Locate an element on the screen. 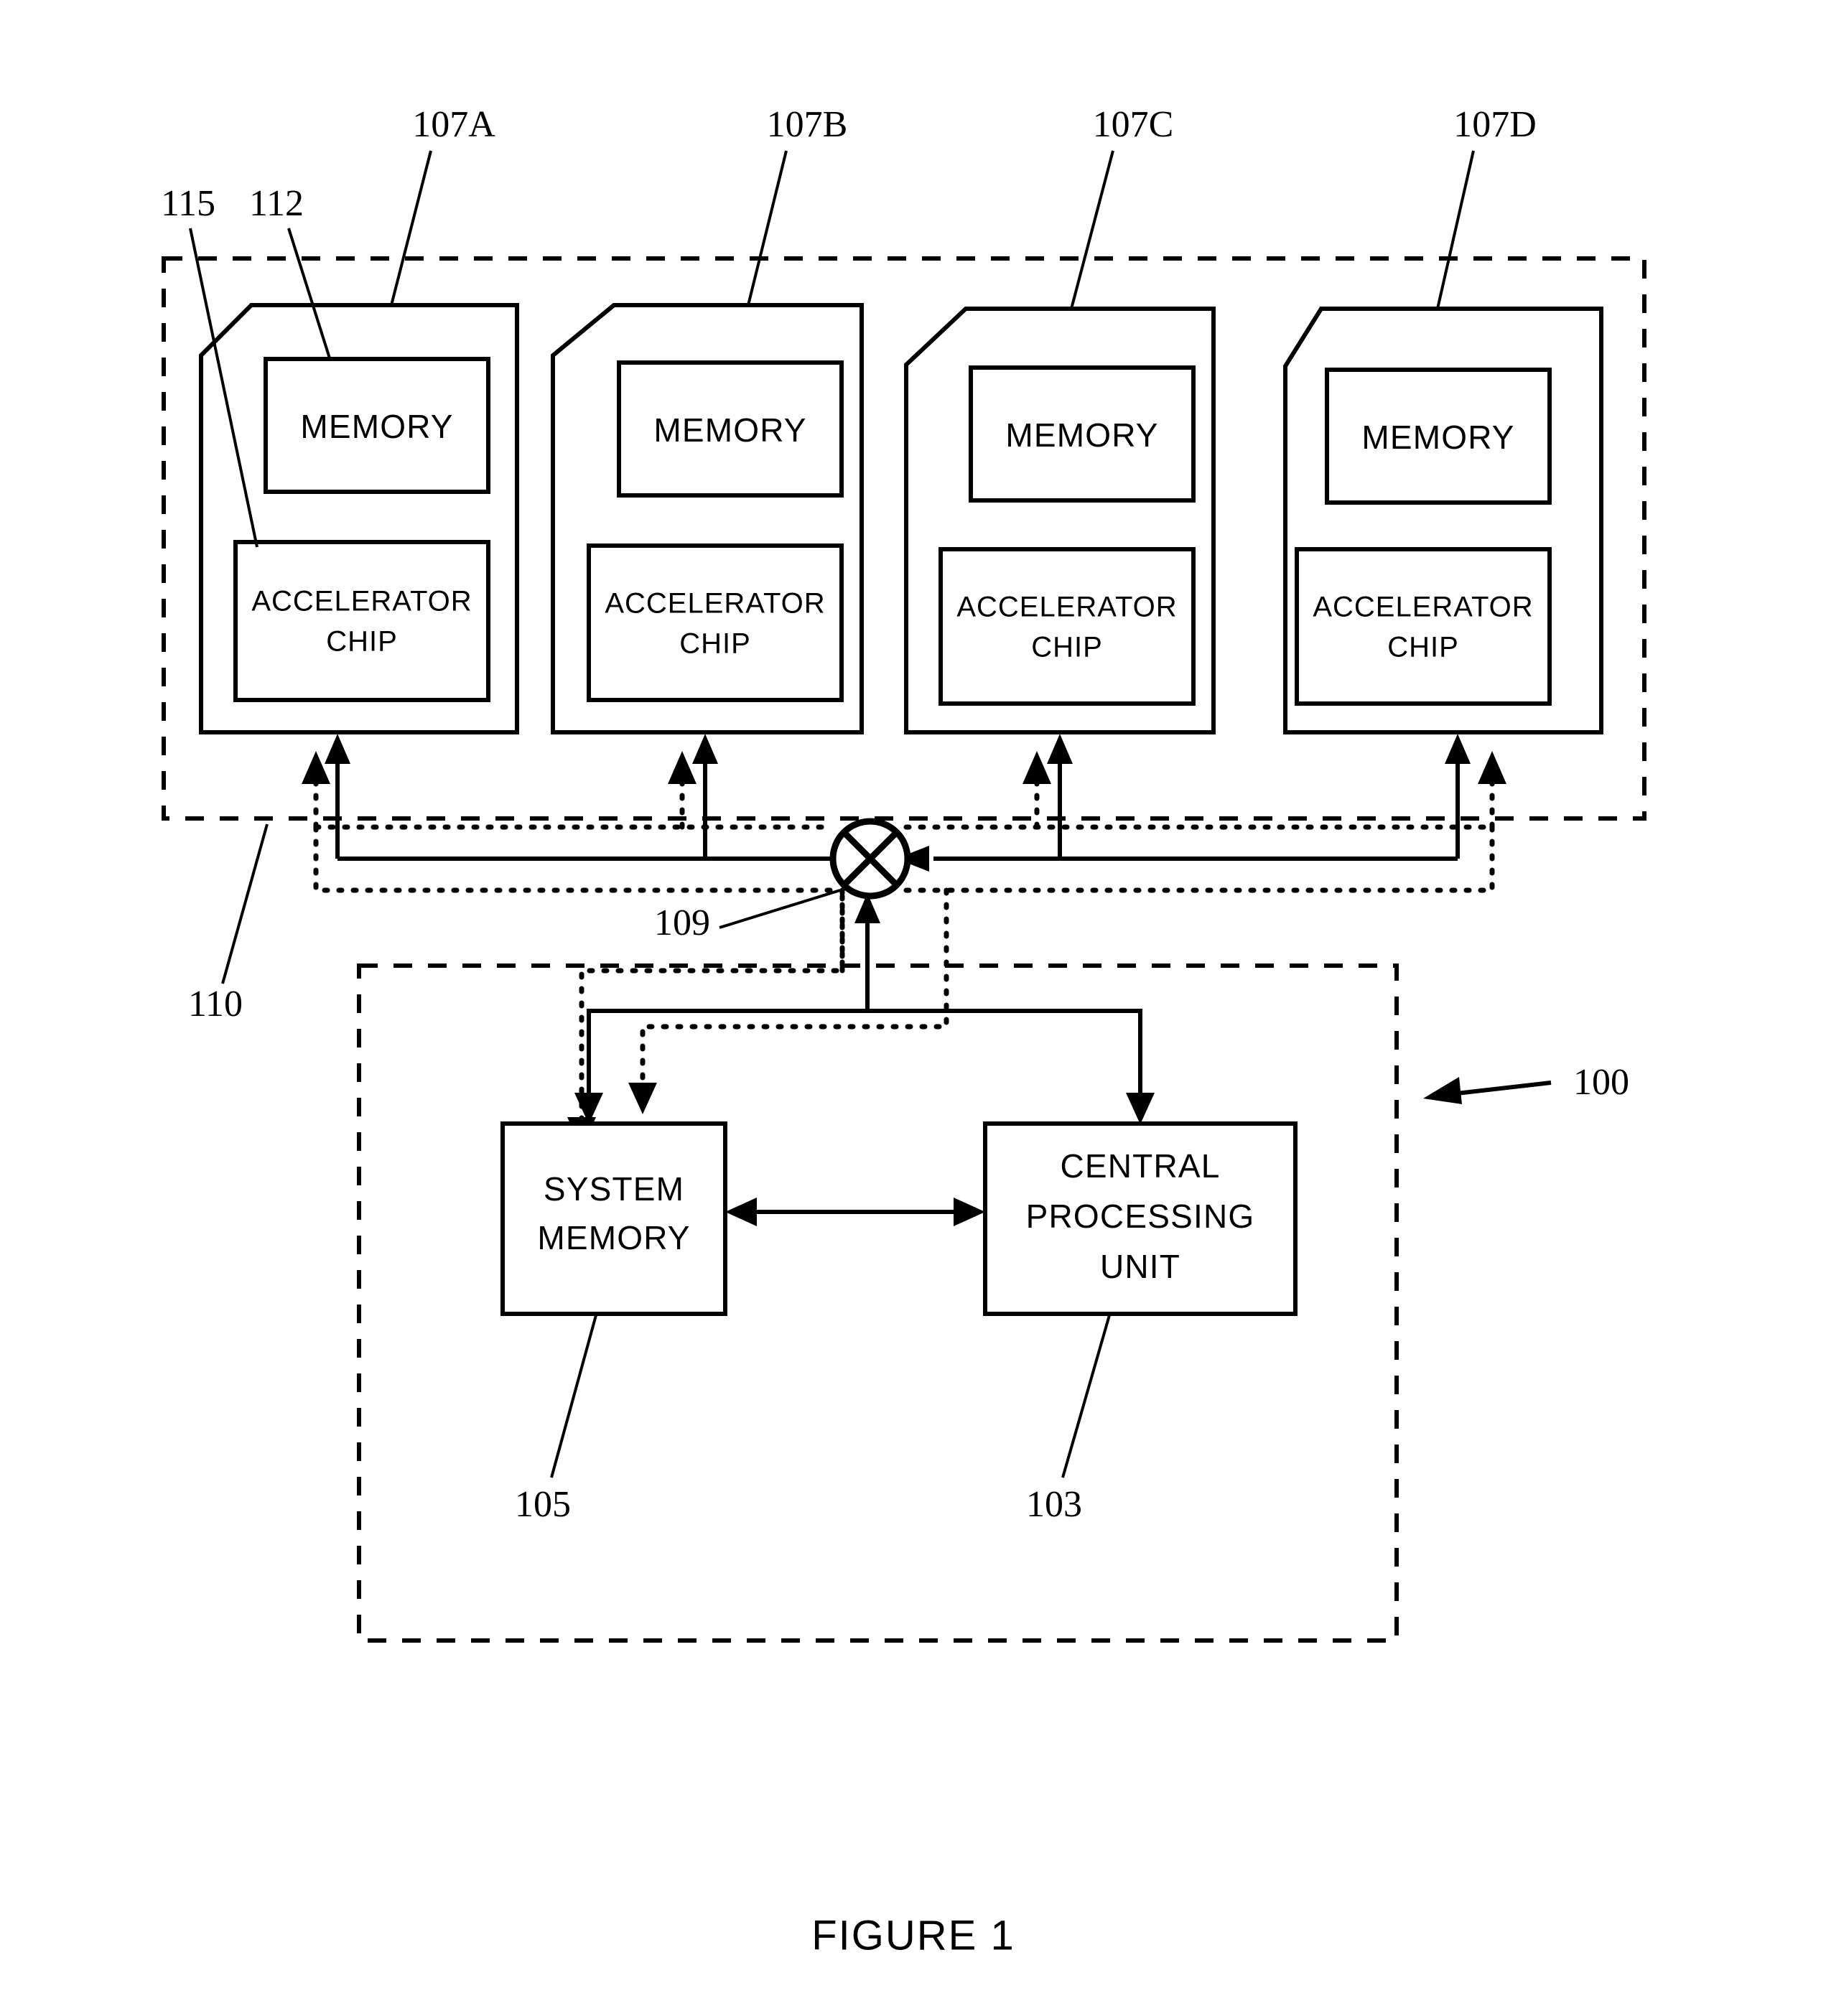 This screenshot has height=2016, width=1826. solid-bus-arrow-card-b is located at coordinates (705, 749).